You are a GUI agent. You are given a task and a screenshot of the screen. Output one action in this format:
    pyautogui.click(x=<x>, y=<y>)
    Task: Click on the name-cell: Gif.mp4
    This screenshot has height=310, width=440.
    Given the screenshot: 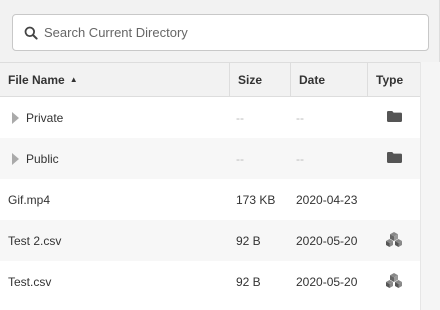 What is the action you would take?
    pyautogui.click(x=115, y=199)
    